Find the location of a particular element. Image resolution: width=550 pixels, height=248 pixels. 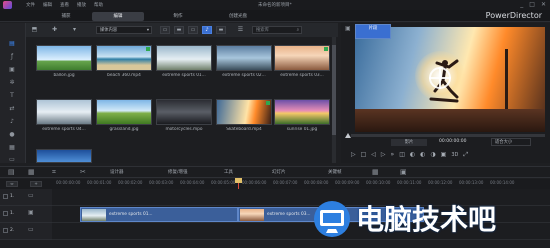

3d-toggle-button: 3D is located at coordinates (454, 155).